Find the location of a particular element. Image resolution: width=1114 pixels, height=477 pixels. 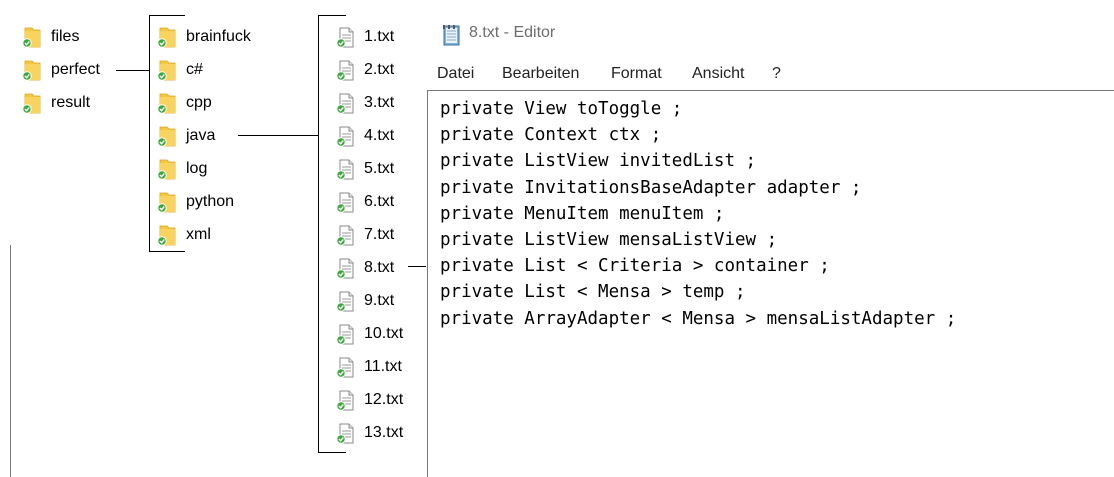

item-label: 9.txt is located at coordinates (379, 300).